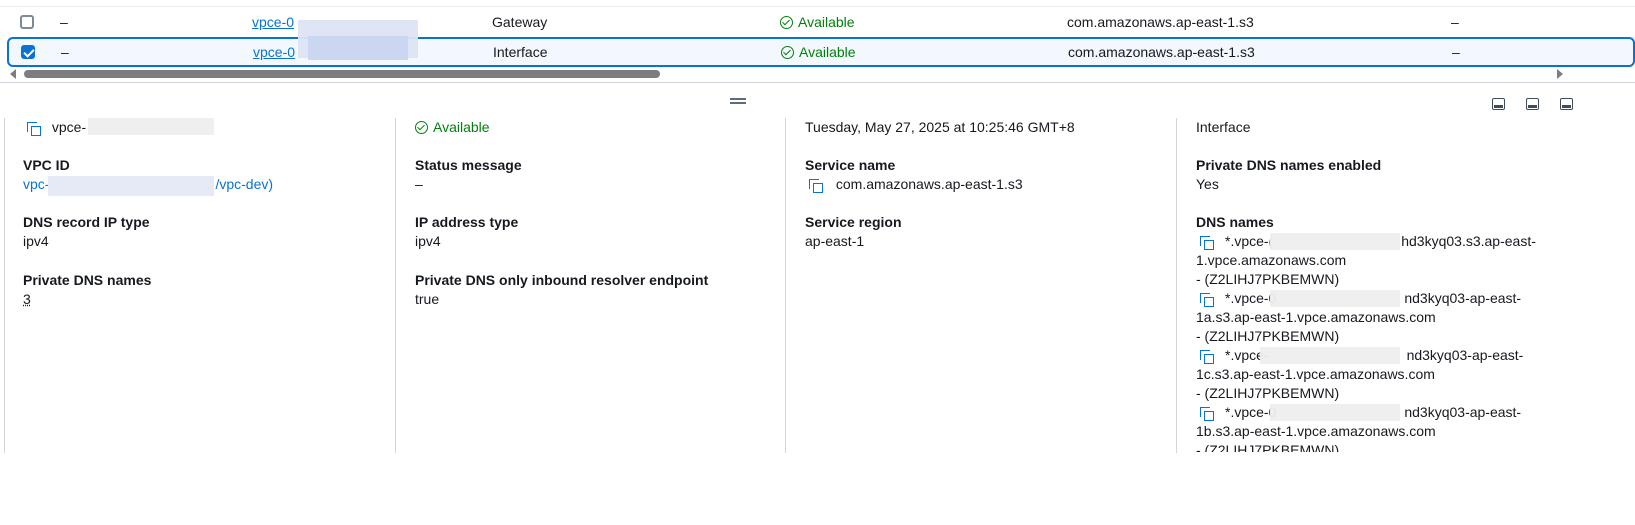 The image size is (1635, 525). Describe the element at coordinates (1315, 374) in the screenshot. I see `dns-name-line: 1c.s3.ap-east-1.vpce.amazonaws.com` at that location.